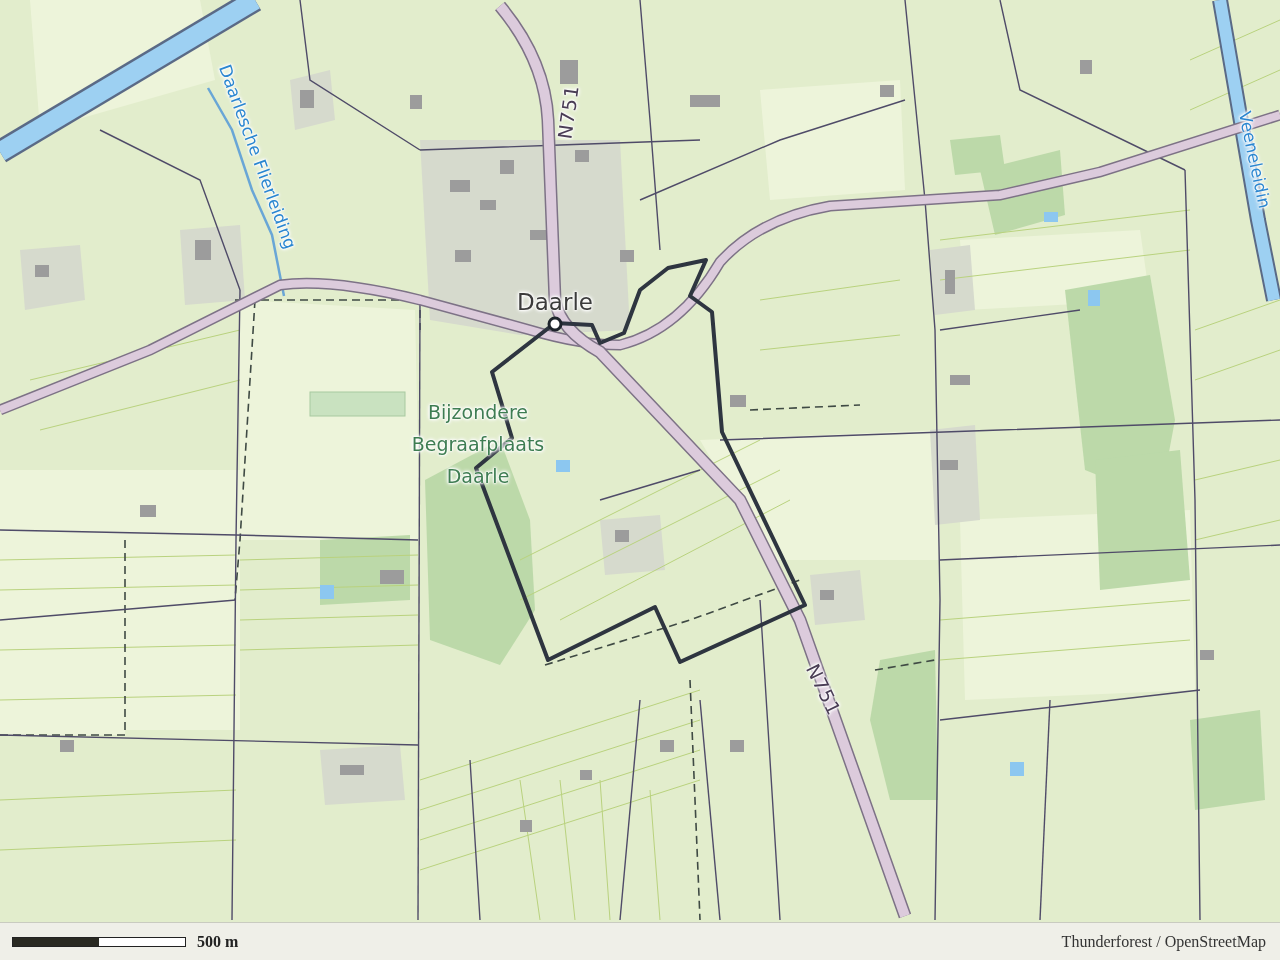  Describe the element at coordinates (99, 941) in the screenshot. I see `scale-bar-icon` at that location.